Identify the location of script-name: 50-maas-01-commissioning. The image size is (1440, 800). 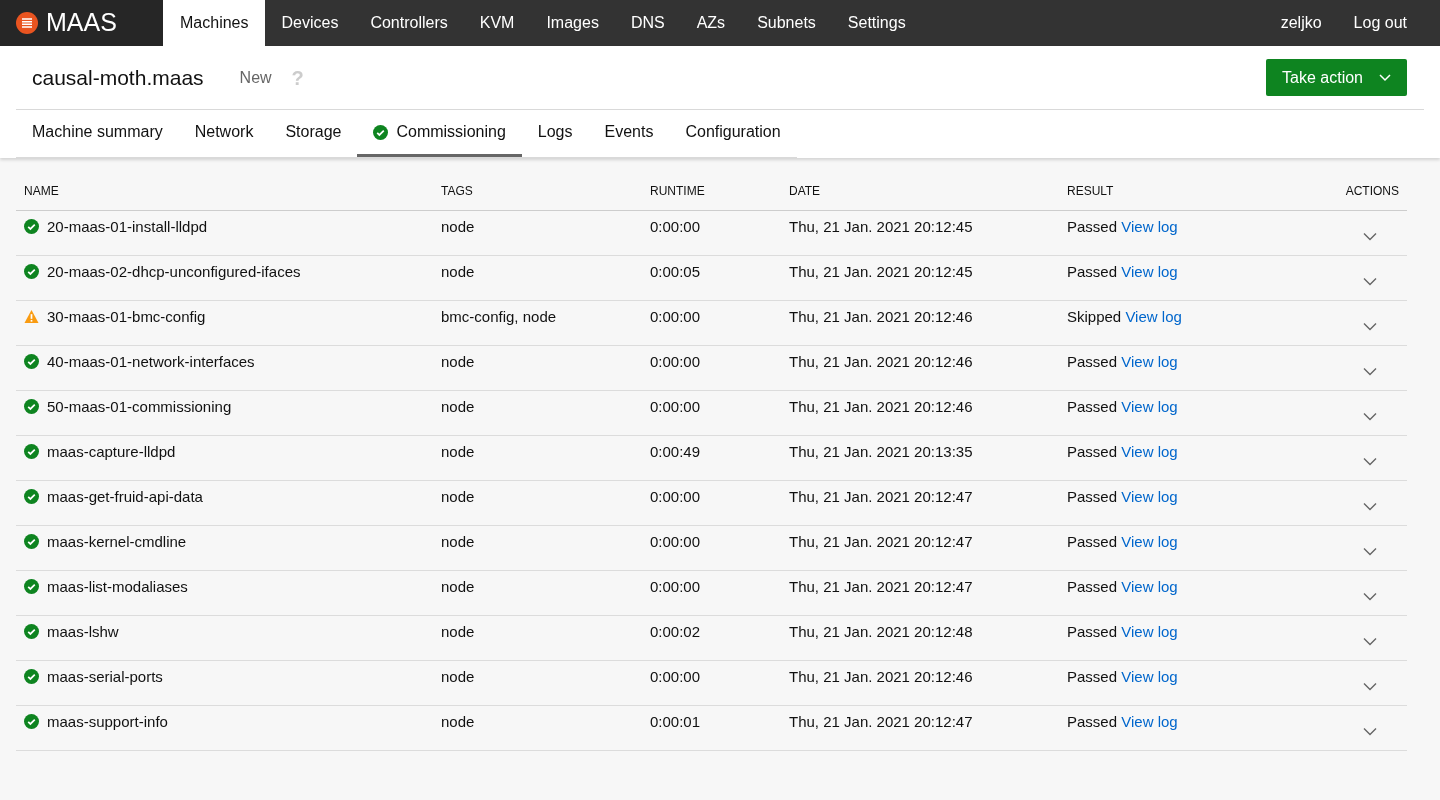
(139, 406).